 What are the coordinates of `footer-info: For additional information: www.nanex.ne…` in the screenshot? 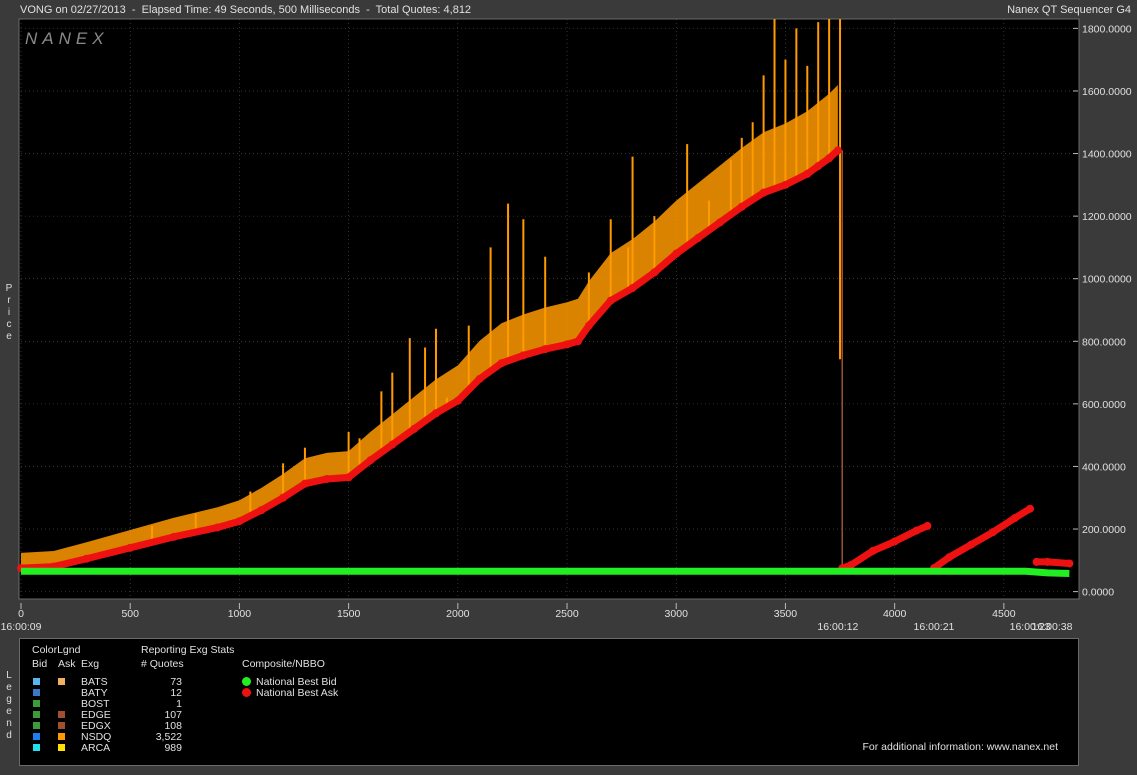 It's located at (960, 747).